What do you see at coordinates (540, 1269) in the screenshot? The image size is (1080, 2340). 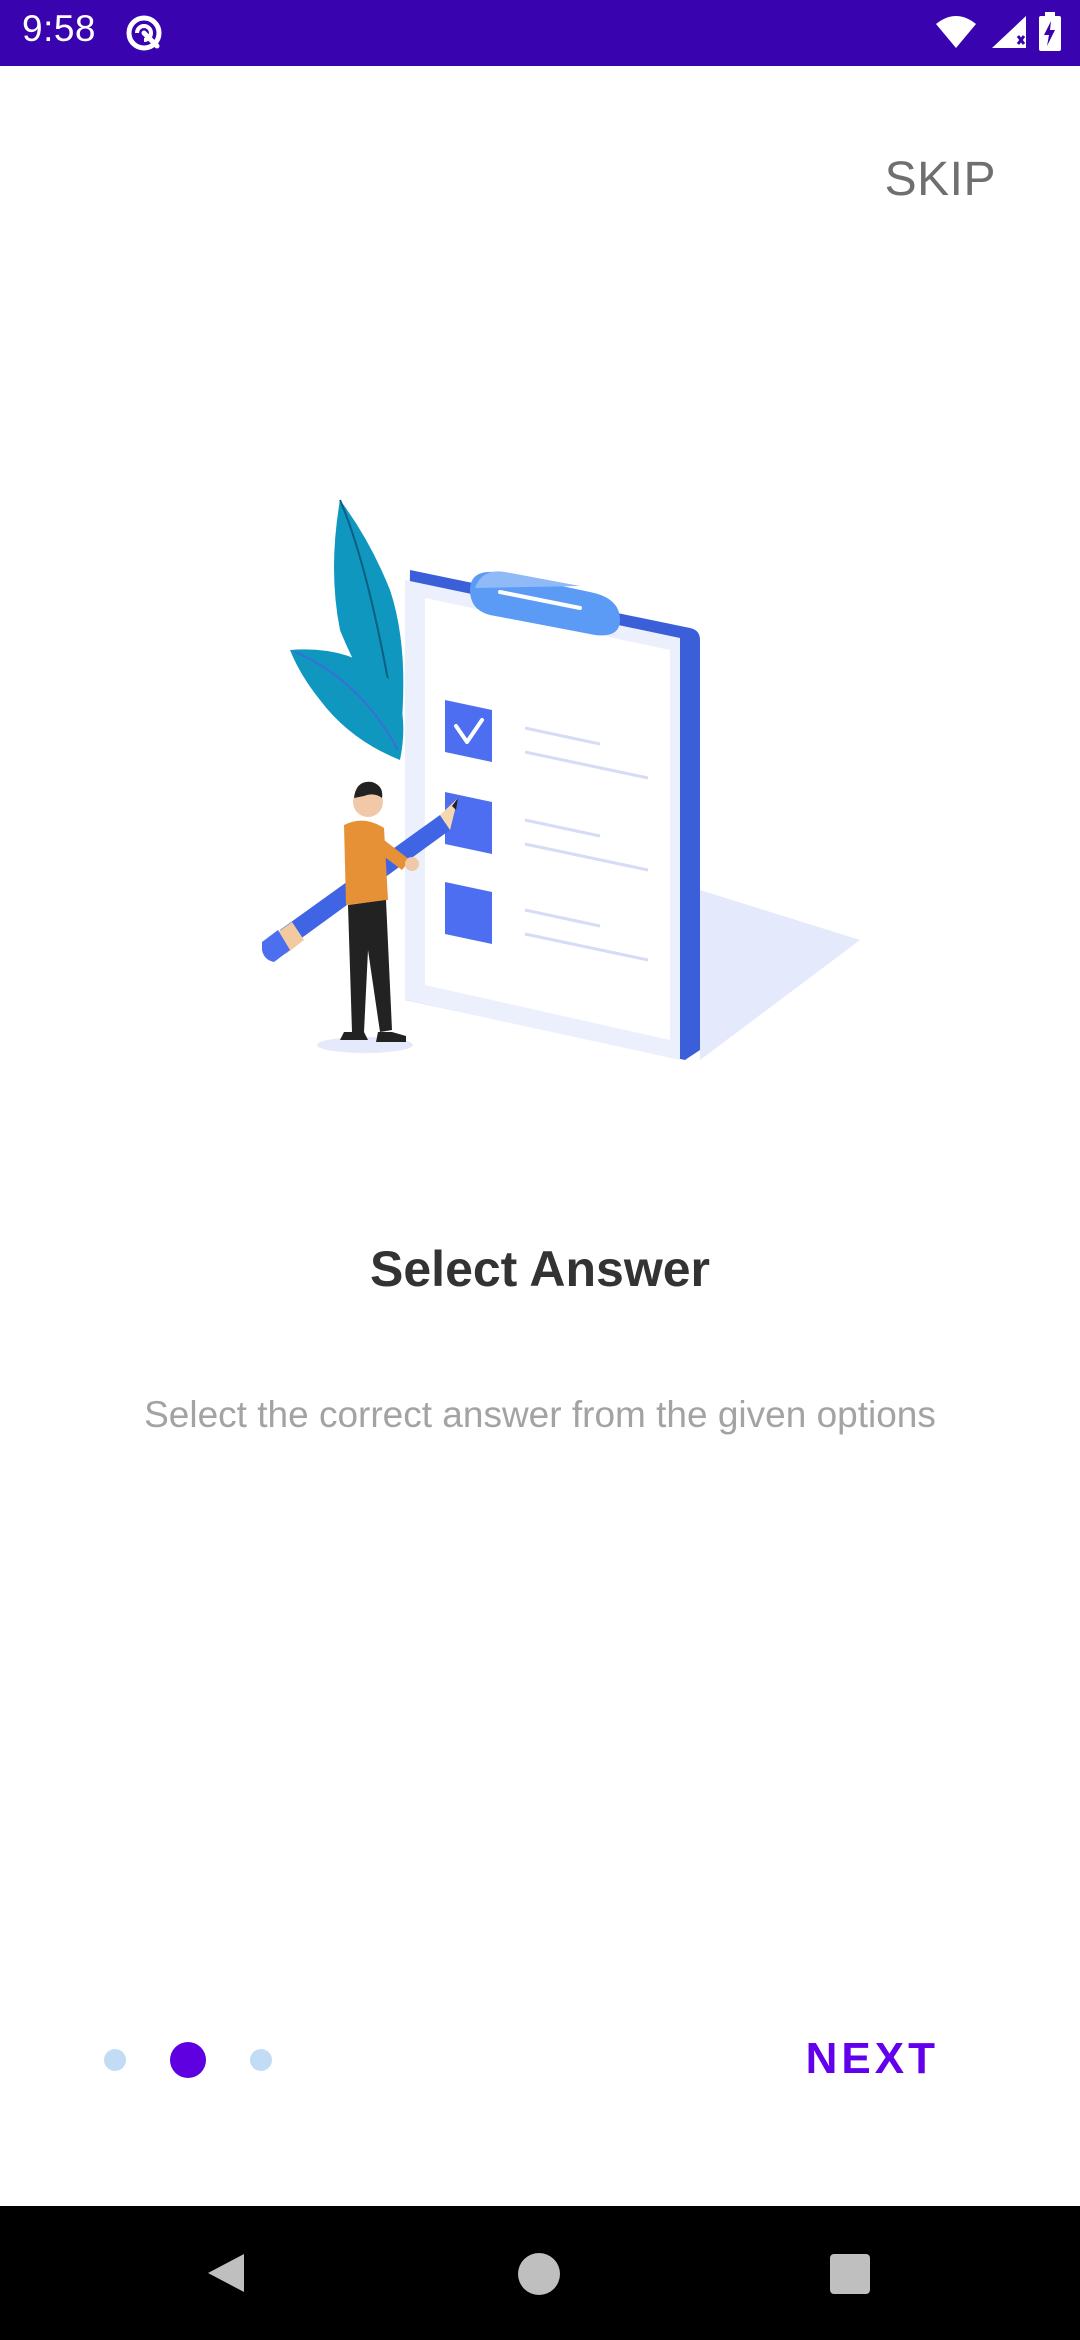 I see `page-title: Select Answer` at bounding box center [540, 1269].